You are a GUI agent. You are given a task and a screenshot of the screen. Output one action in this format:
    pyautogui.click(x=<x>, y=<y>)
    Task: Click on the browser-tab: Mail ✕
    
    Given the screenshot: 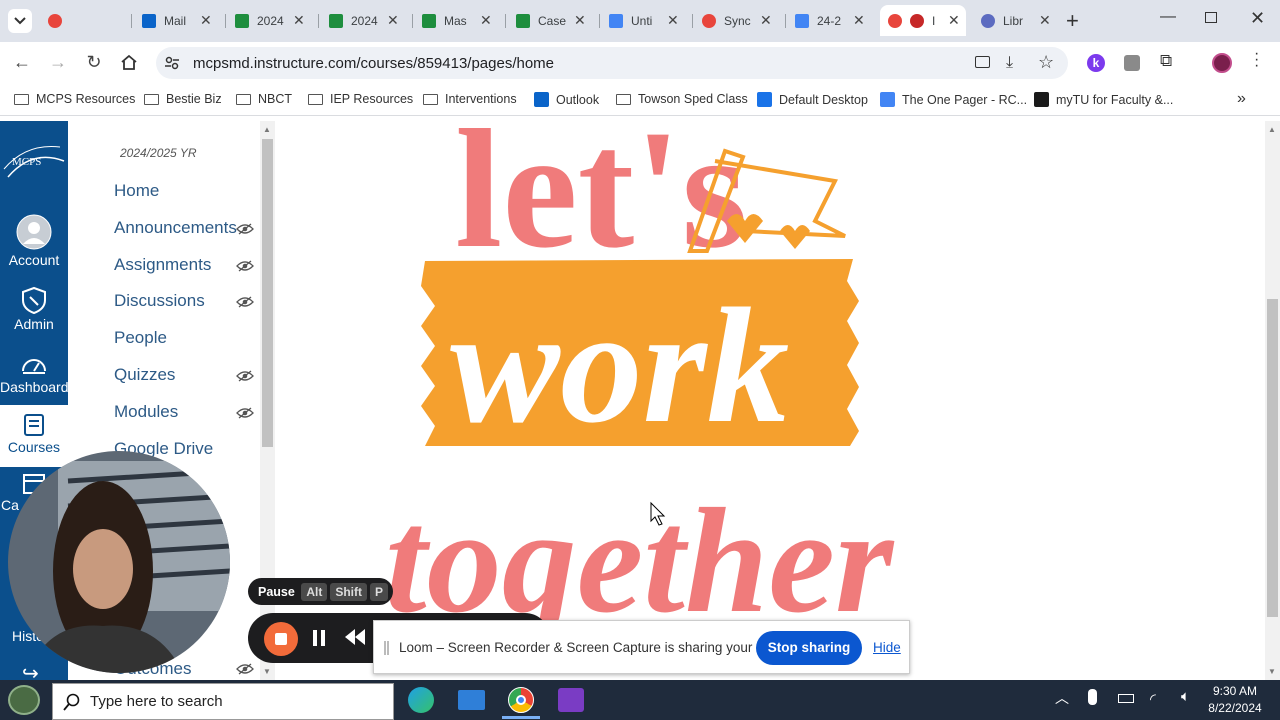 What is the action you would take?
    pyautogui.click(x=179, y=20)
    